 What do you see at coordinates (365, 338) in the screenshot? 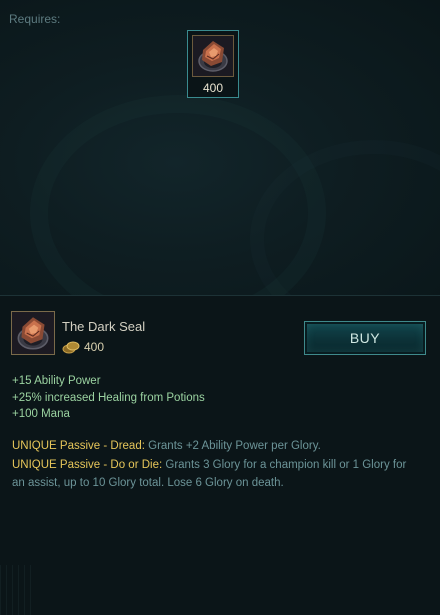
I see `buy-button: BUY` at bounding box center [365, 338].